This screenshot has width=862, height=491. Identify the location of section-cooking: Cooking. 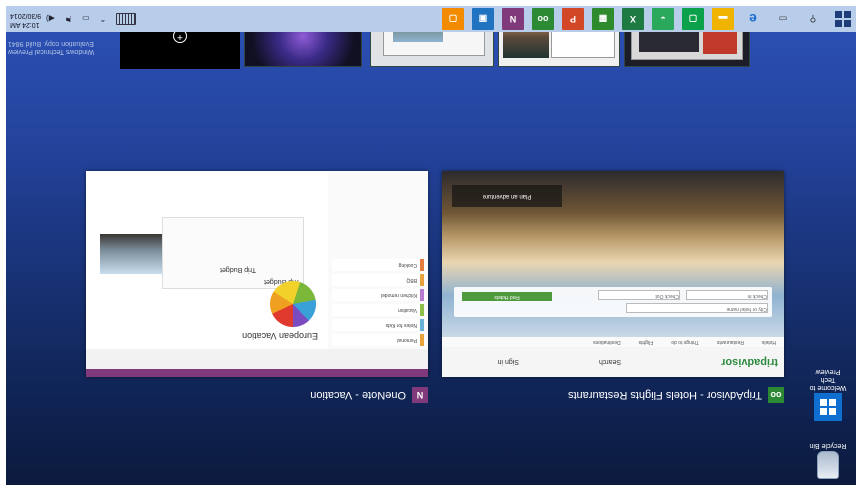
(378, 265).